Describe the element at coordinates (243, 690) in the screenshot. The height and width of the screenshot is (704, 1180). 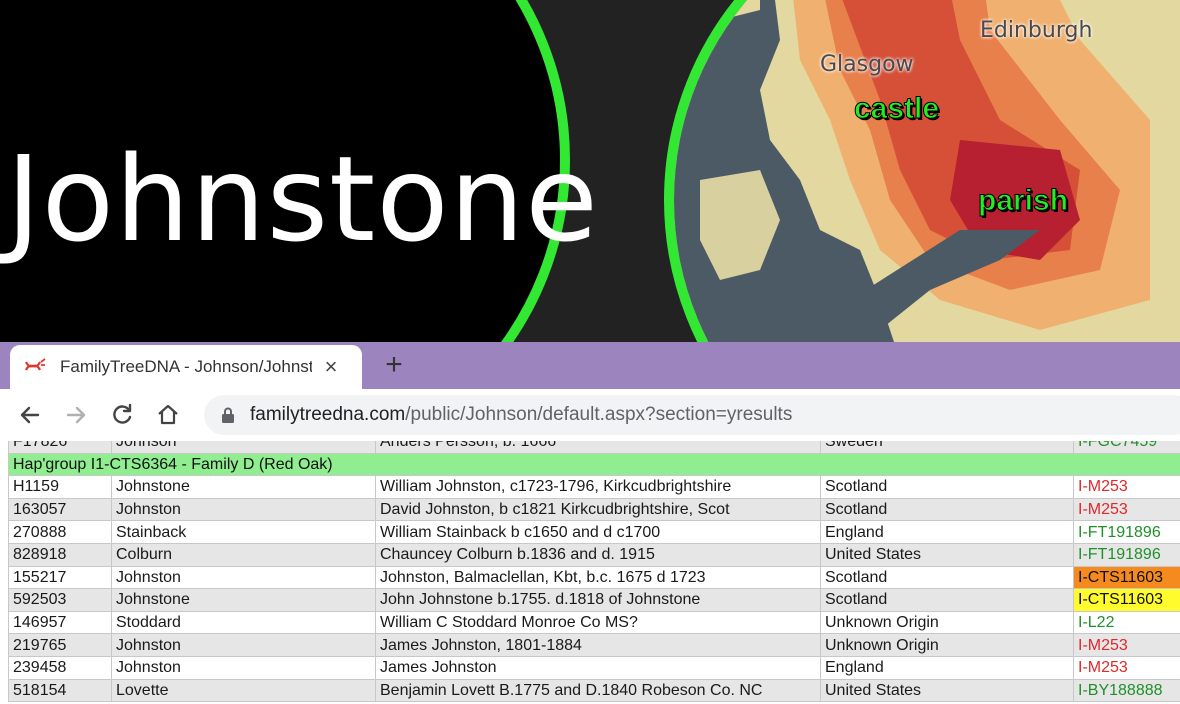
I see `cell-surname: Lovette` at that location.